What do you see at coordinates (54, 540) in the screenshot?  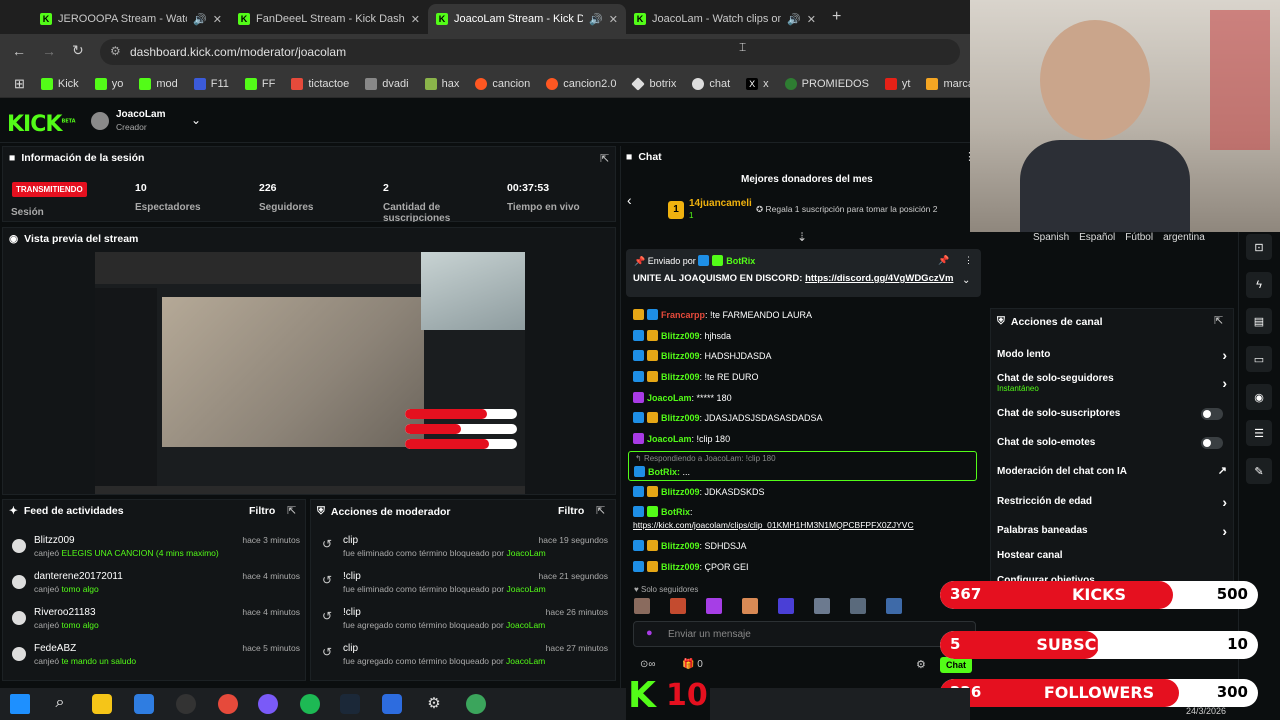 I see `feed-user: Blitzz009` at bounding box center [54, 540].